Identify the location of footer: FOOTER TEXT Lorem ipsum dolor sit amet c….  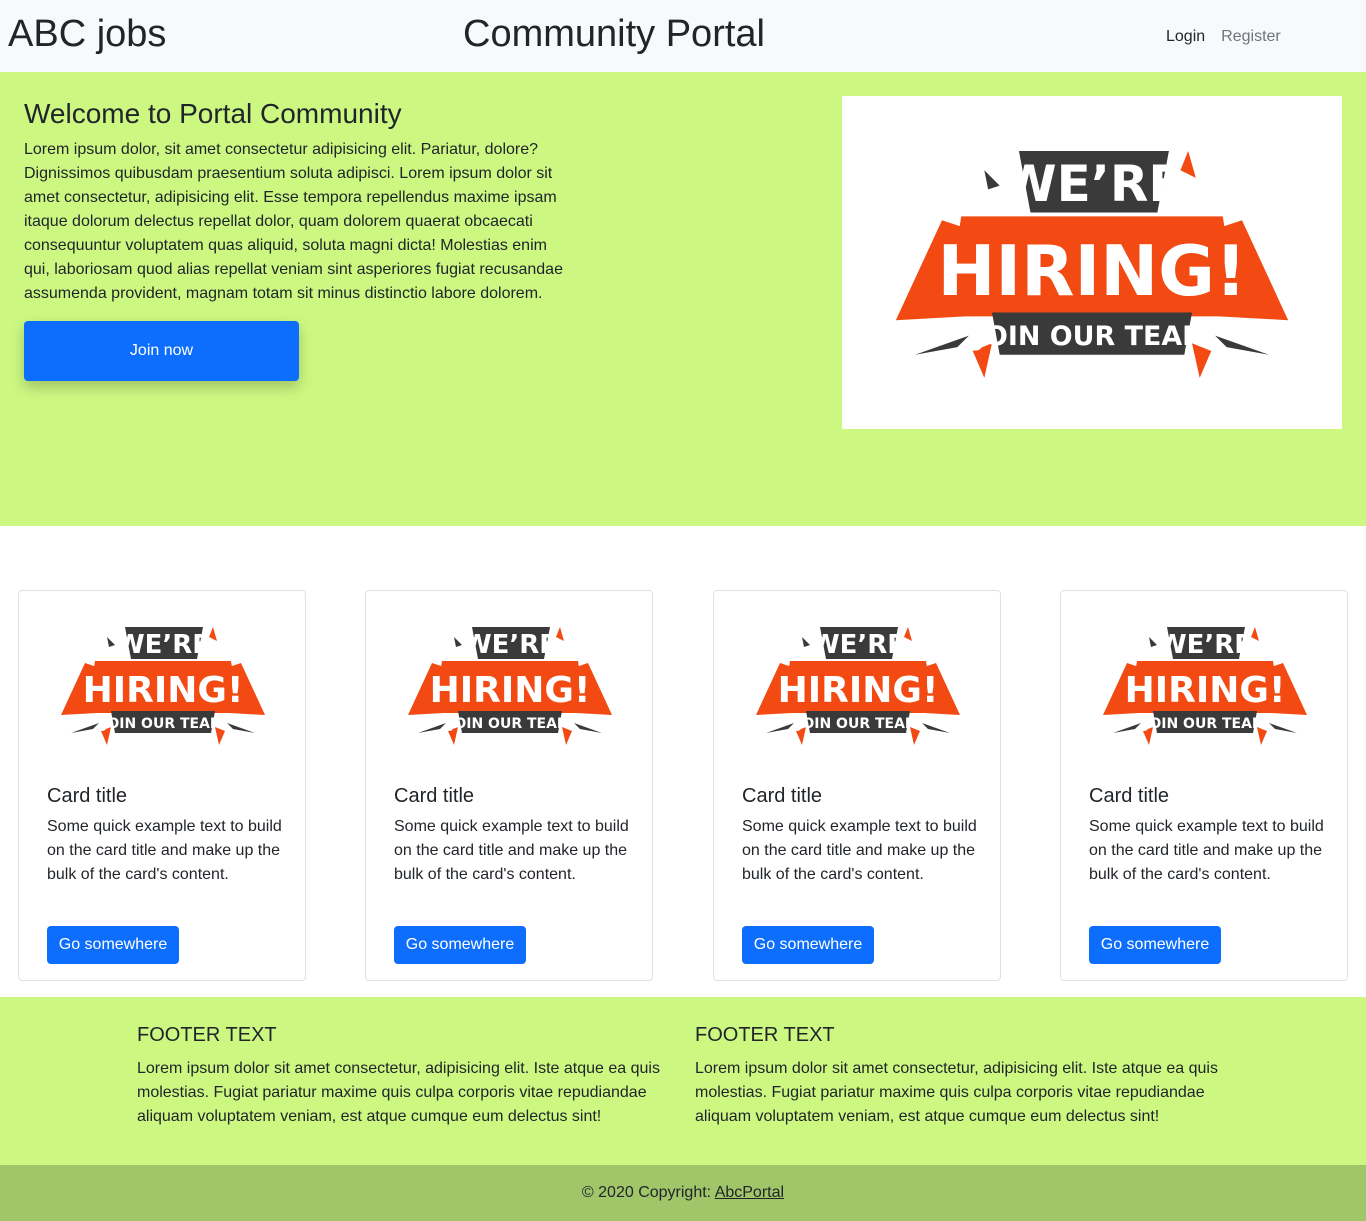
(683, 1081).